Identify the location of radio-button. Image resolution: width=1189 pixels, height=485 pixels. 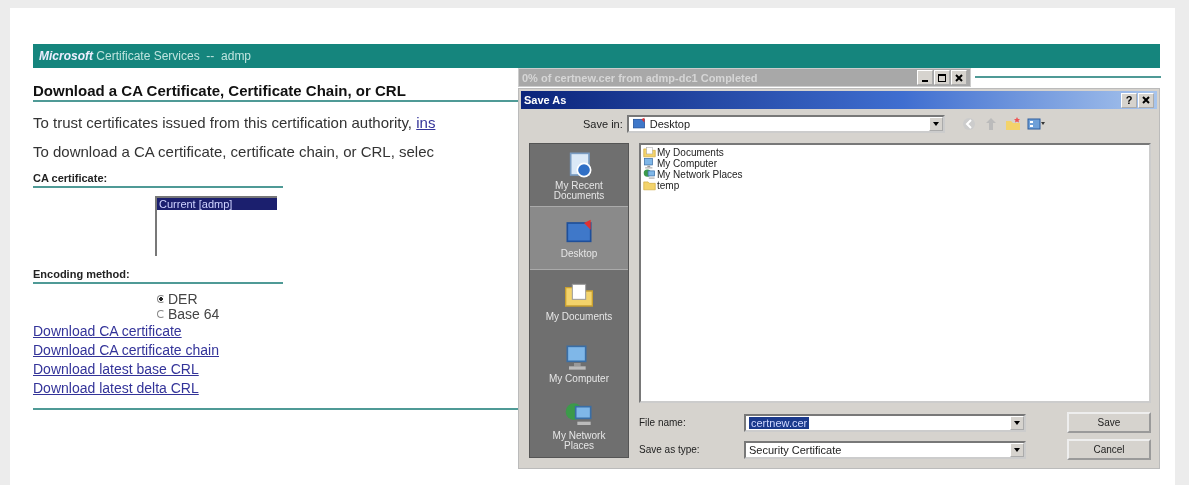
(161, 298).